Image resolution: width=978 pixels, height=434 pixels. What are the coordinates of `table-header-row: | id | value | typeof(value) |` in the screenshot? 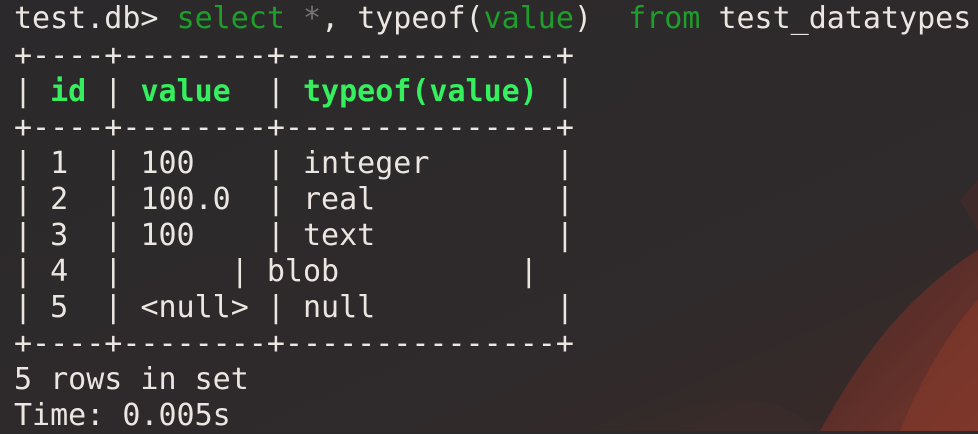 It's located at (294, 91).